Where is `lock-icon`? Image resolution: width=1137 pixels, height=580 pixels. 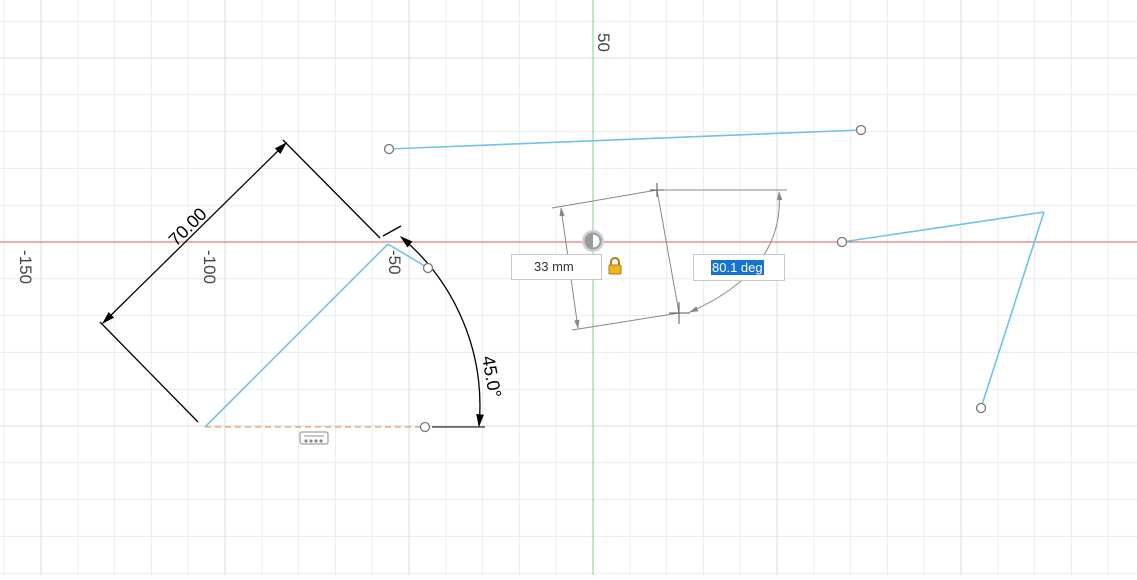
lock-icon is located at coordinates (615, 266).